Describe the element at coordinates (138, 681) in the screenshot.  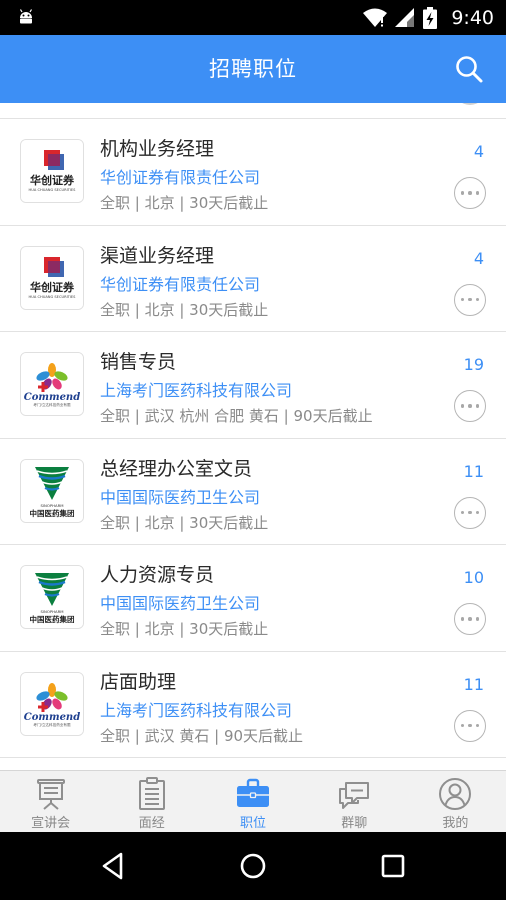
I see `job-title: 店面助理` at that location.